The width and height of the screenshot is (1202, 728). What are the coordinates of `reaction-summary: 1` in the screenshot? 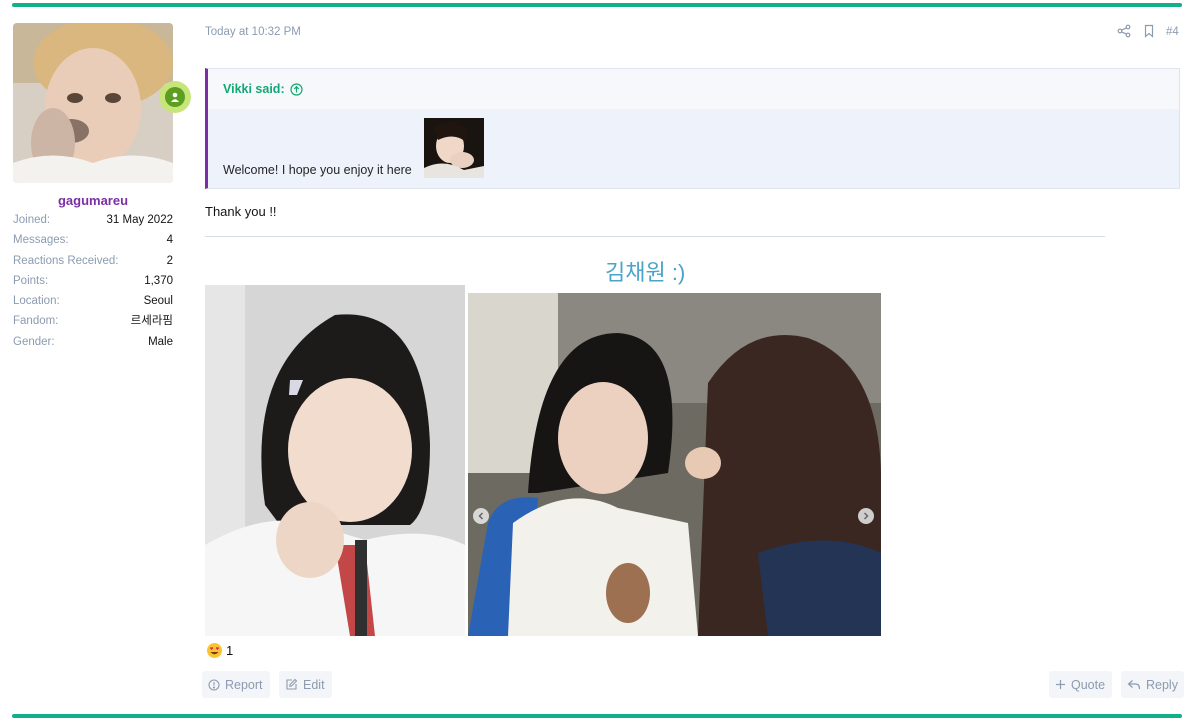 It's located at (219, 650).